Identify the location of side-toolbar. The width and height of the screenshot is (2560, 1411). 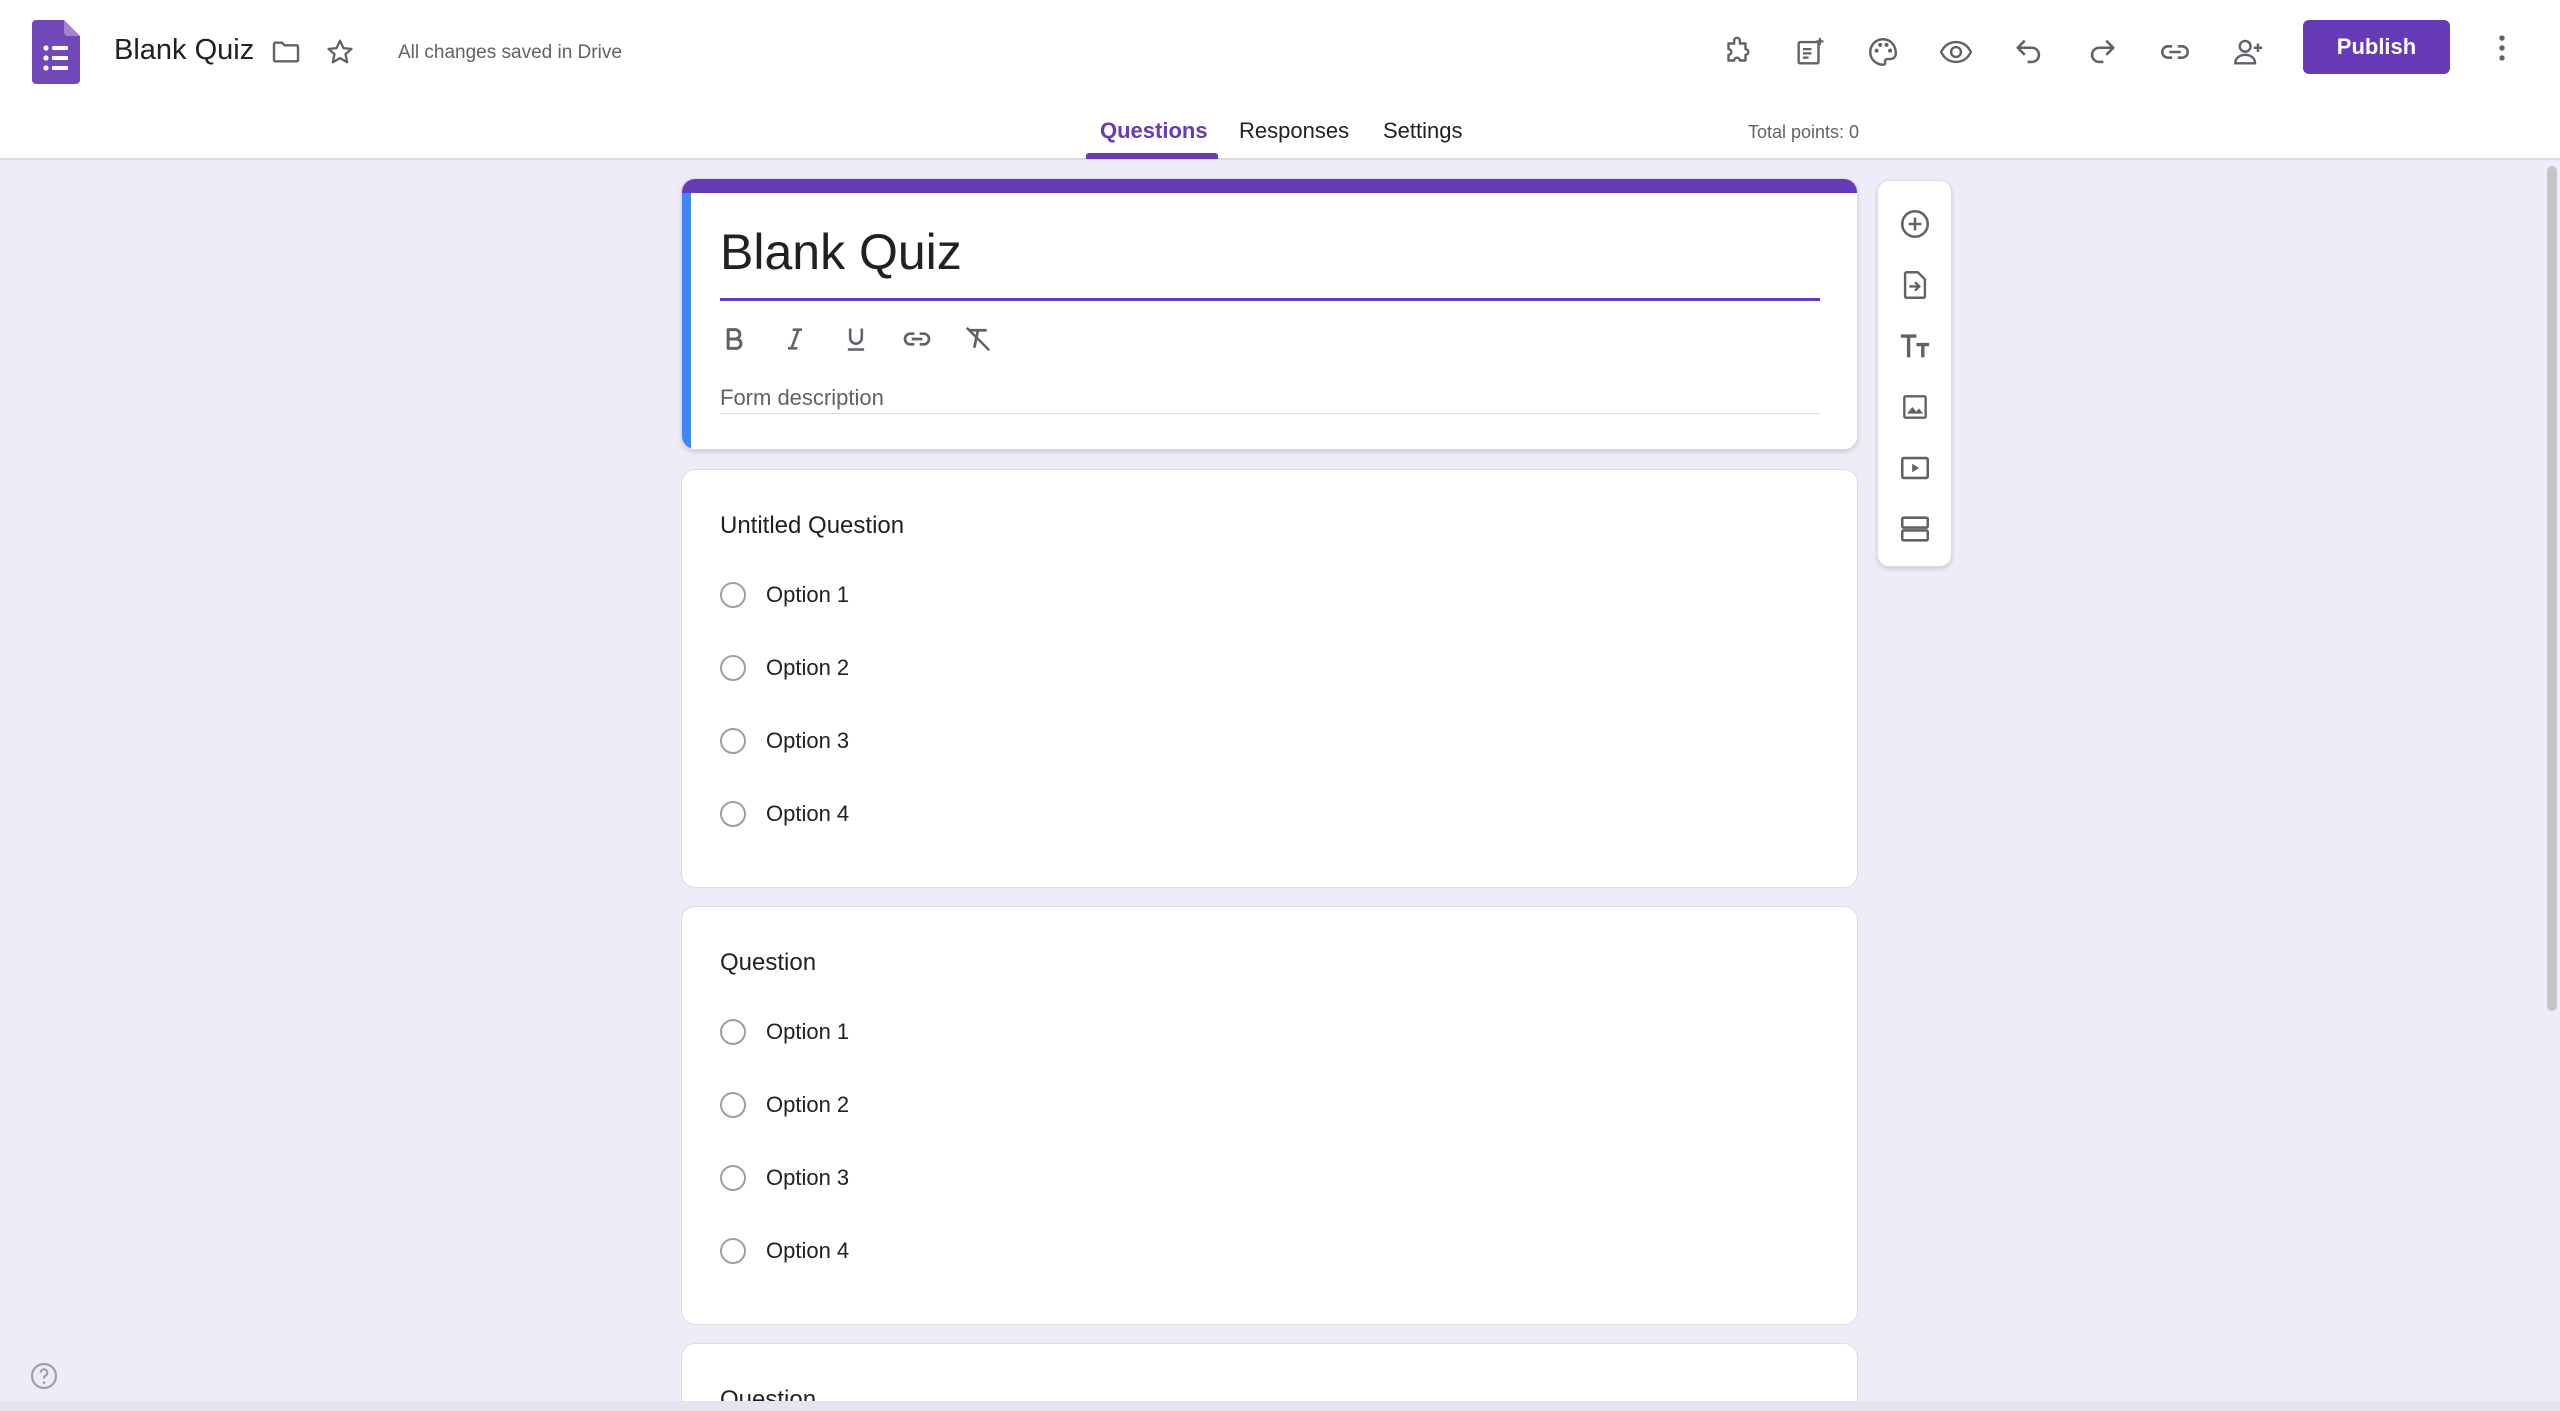
(1914, 373).